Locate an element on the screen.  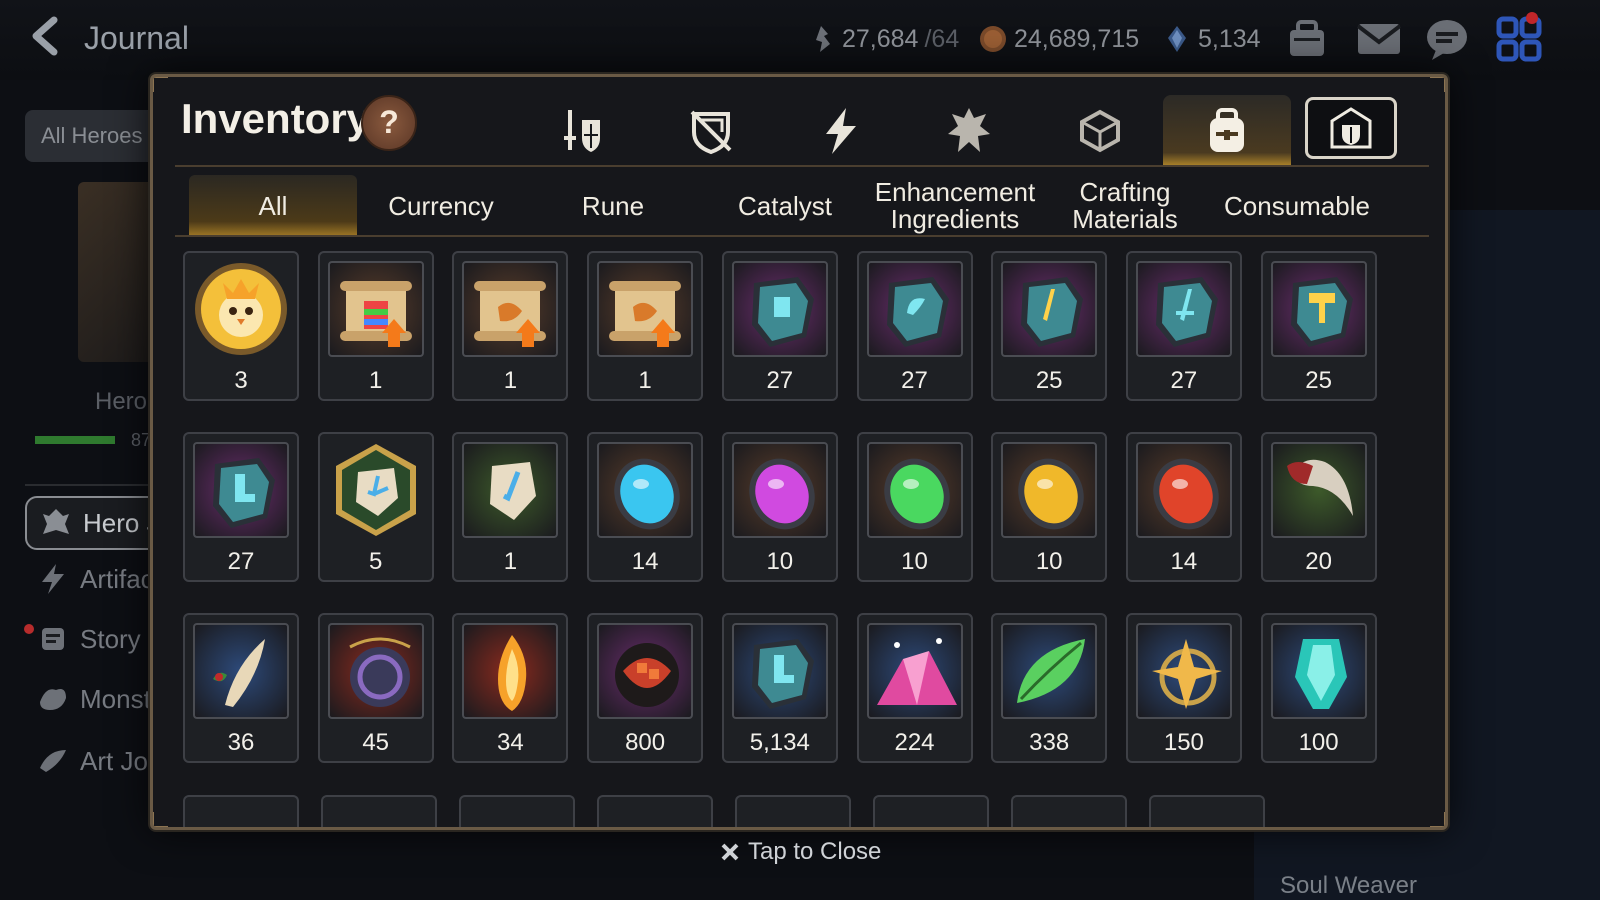
chick-token-icon is located at coordinates (241, 309).